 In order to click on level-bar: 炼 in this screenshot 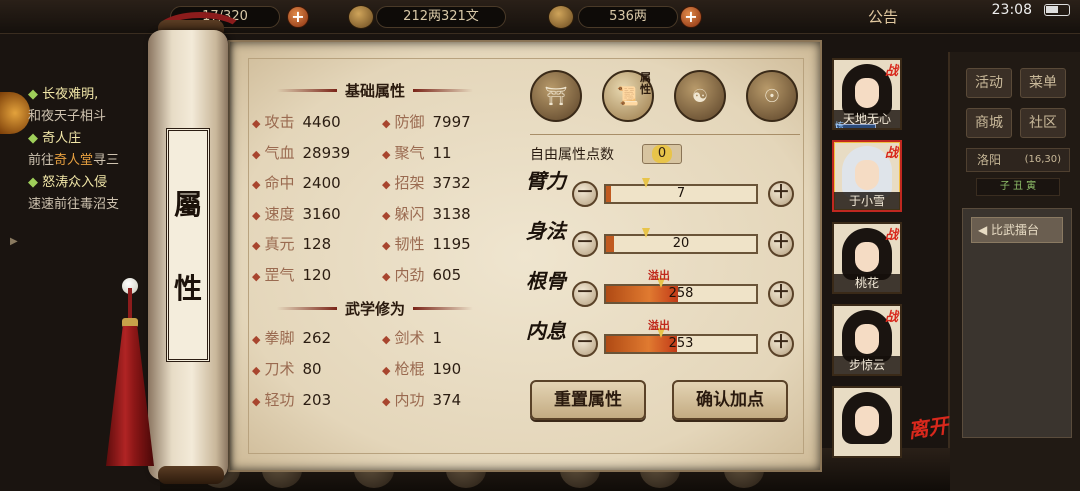, I will do `click(855, 125)`.